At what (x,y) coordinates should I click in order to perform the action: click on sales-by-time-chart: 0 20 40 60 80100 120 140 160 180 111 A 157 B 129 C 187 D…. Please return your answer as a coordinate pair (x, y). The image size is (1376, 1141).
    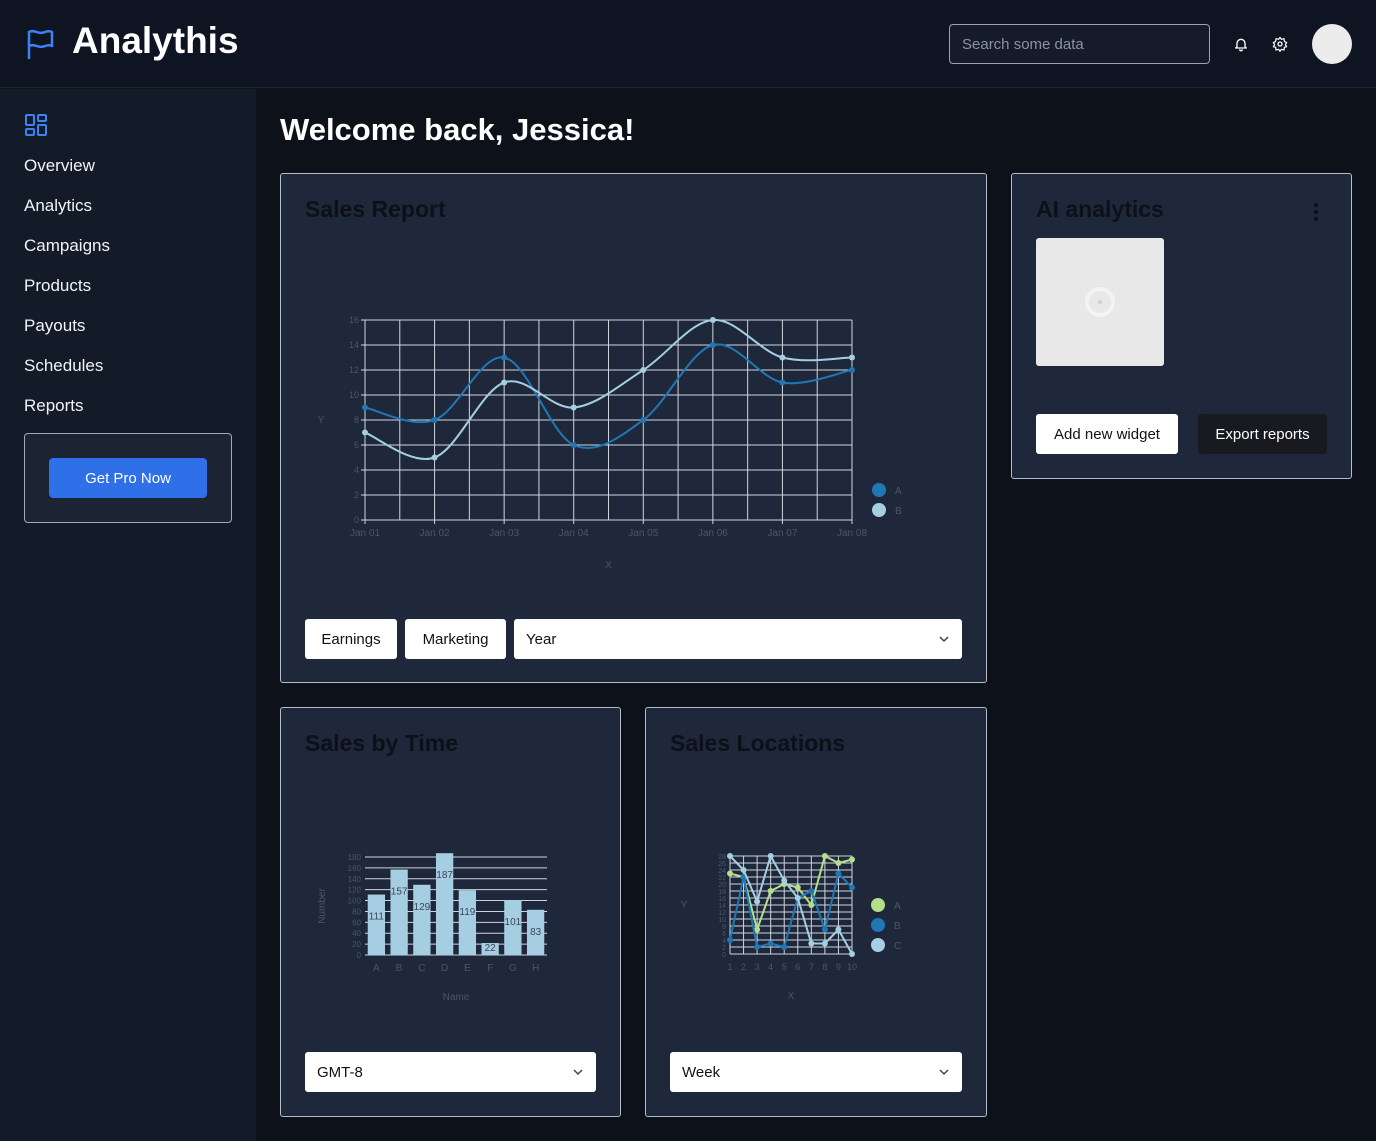
    Looking at the image, I should click on (432, 928).